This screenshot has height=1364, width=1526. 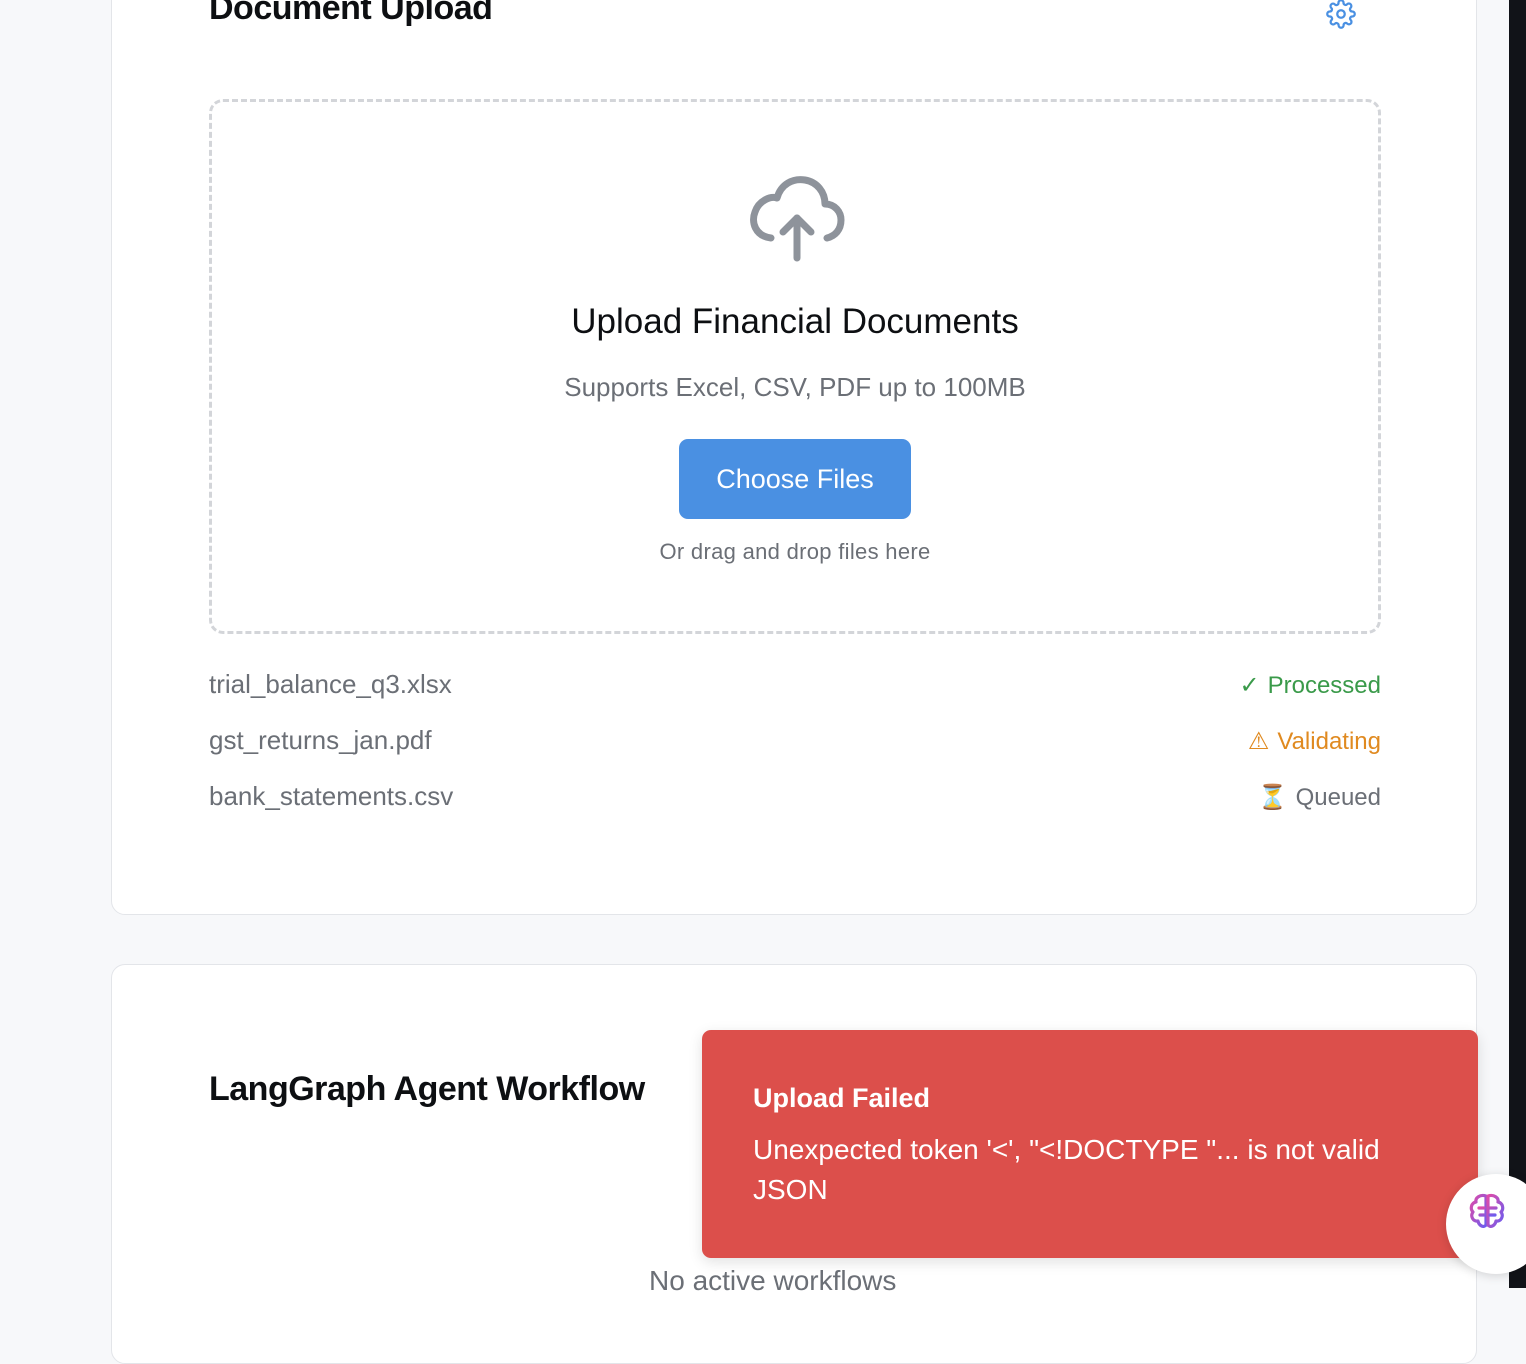 I want to click on empty-state-text: No active workflows, so click(x=773, y=1280).